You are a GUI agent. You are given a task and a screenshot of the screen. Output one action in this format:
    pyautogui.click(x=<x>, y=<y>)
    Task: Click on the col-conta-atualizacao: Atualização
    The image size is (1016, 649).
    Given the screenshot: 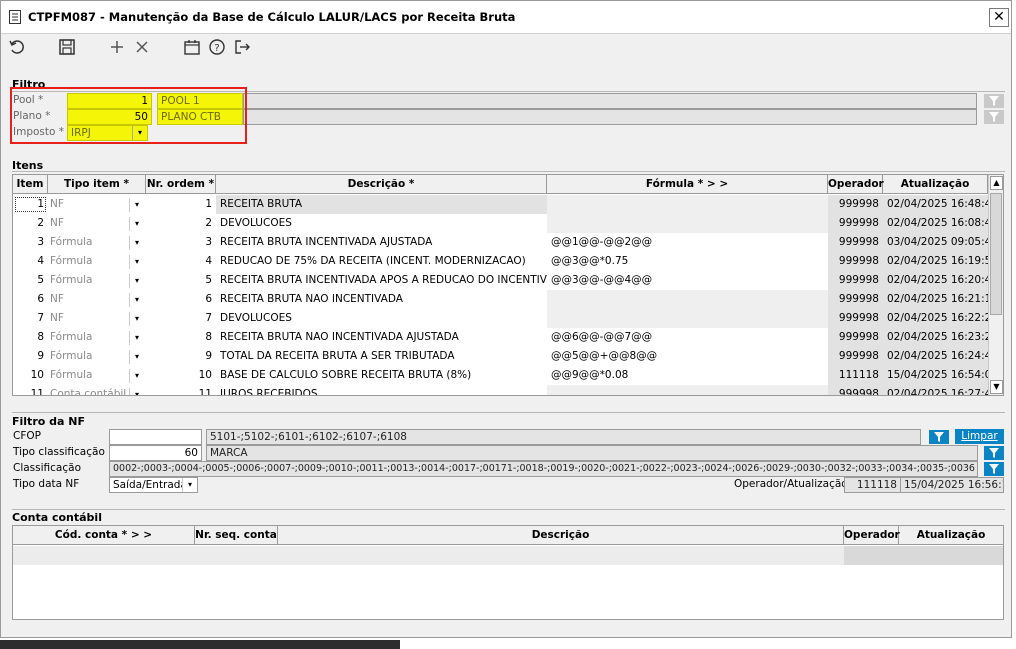 What is the action you would take?
    pyautogui.click(x=951, y=535)
    